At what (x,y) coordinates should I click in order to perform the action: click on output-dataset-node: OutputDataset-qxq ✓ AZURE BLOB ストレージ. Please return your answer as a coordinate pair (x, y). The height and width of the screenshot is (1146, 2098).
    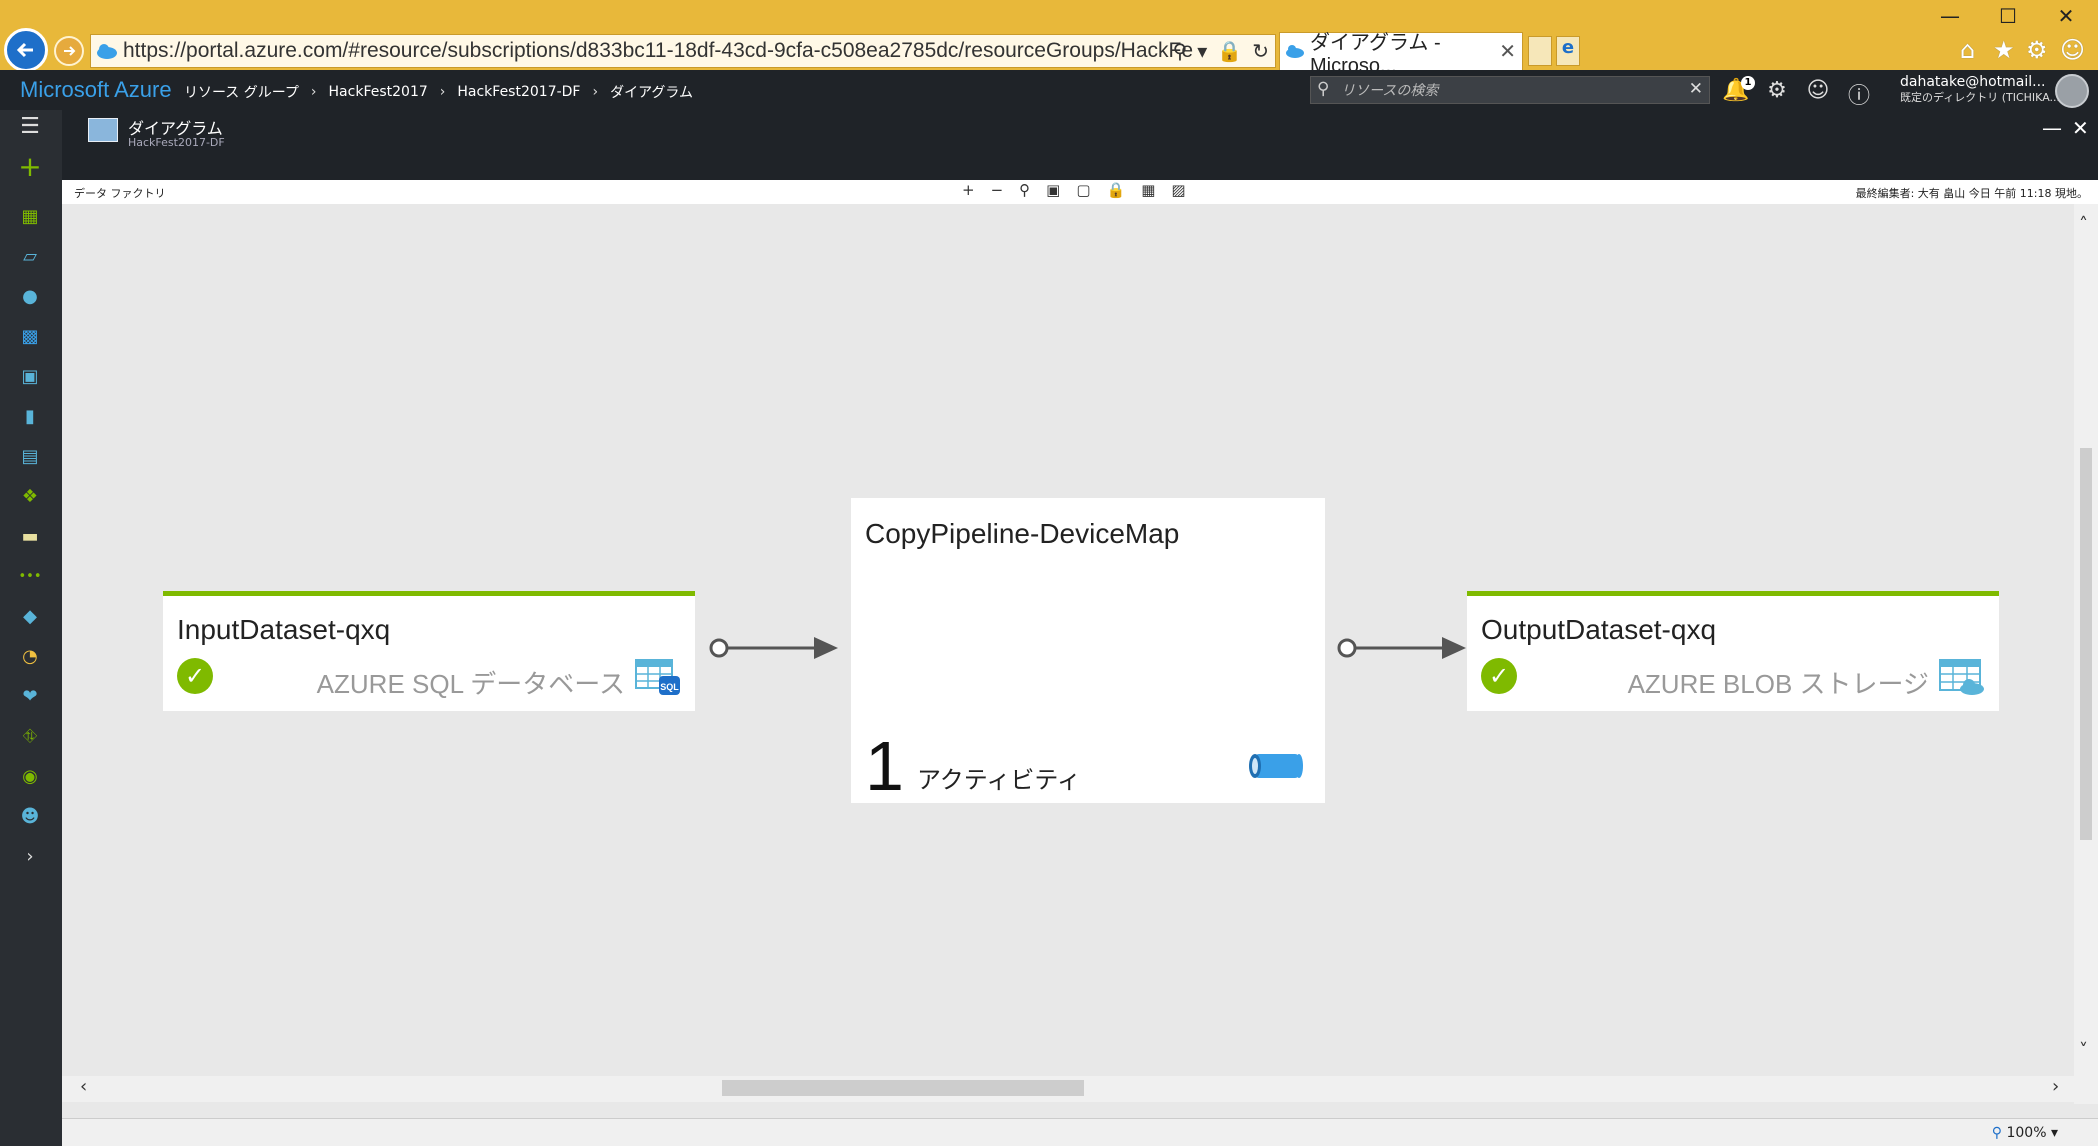
    Looking at the image, I should click on (1733, 651).